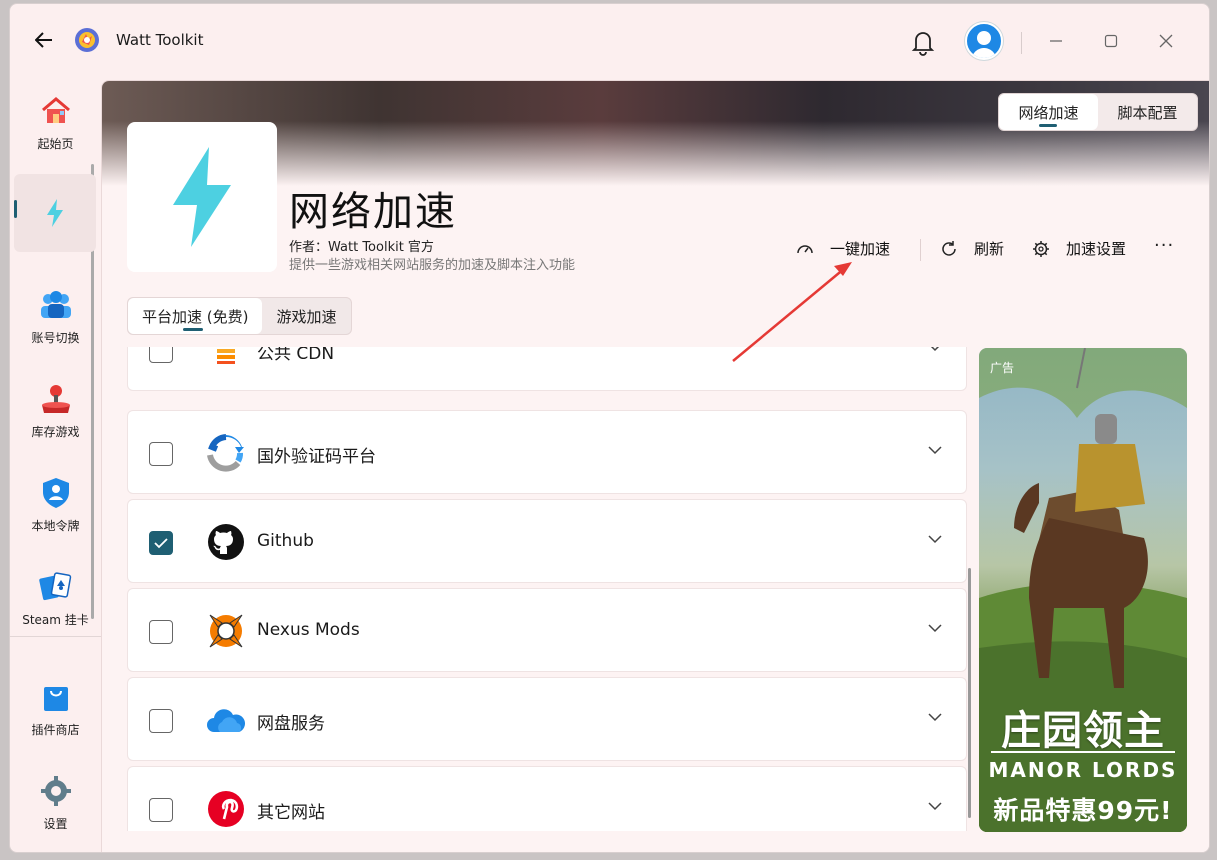 The height and width of the screenshot is (860, 1217). I want to click on refresh-icon, so click(949, 249).